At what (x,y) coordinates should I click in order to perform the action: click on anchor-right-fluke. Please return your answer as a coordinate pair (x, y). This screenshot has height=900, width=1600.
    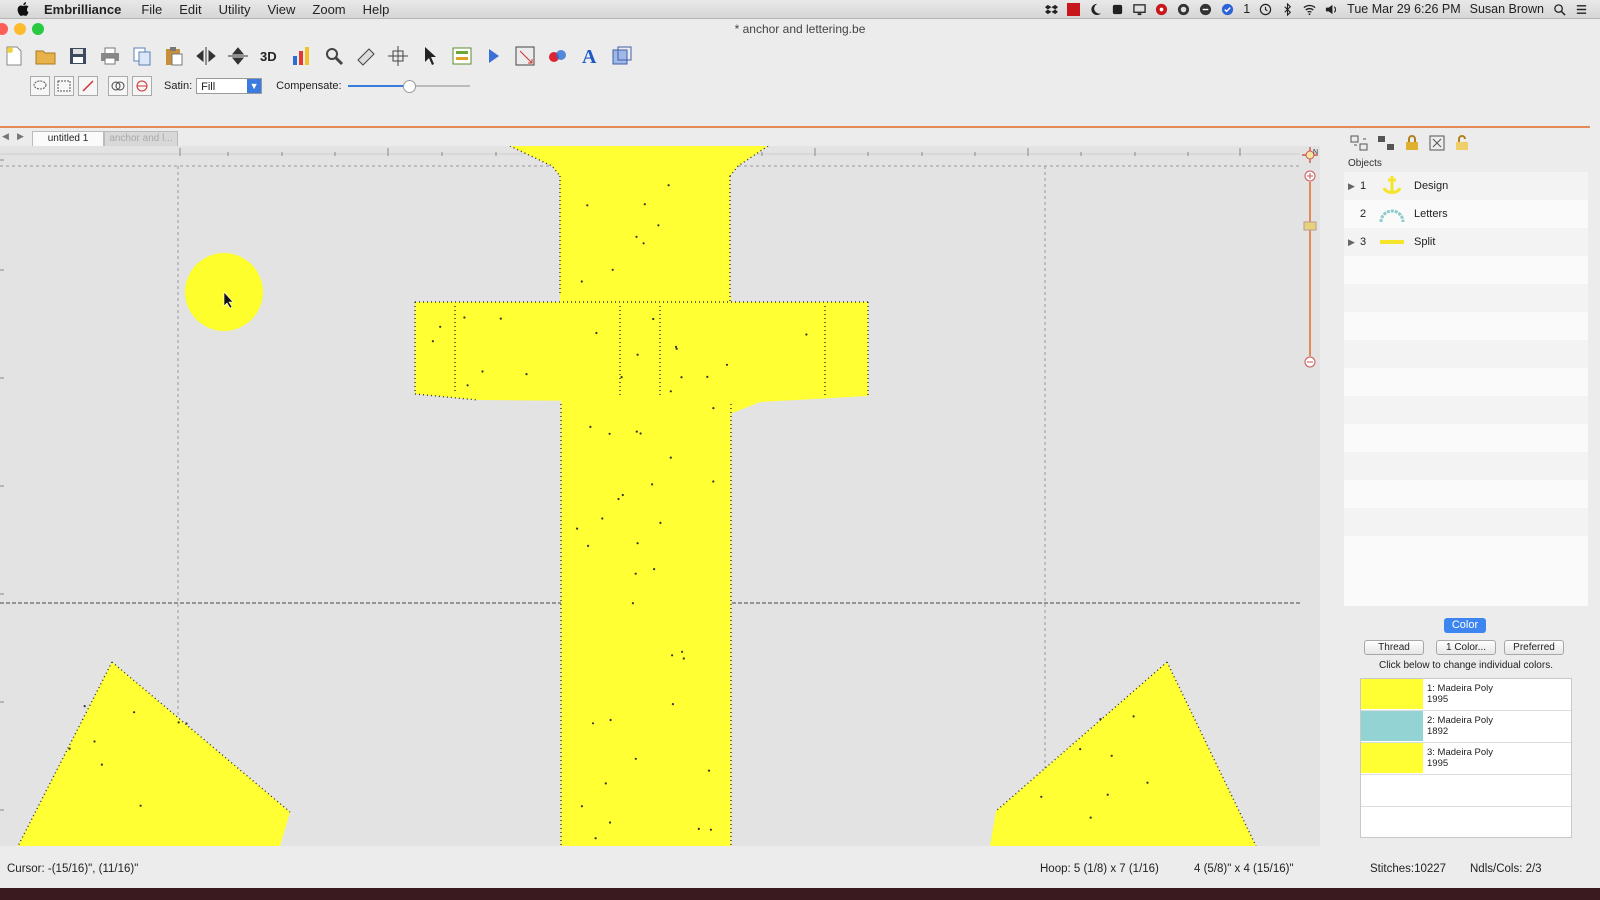
    Looking at the image, I should click on (1123, 754).